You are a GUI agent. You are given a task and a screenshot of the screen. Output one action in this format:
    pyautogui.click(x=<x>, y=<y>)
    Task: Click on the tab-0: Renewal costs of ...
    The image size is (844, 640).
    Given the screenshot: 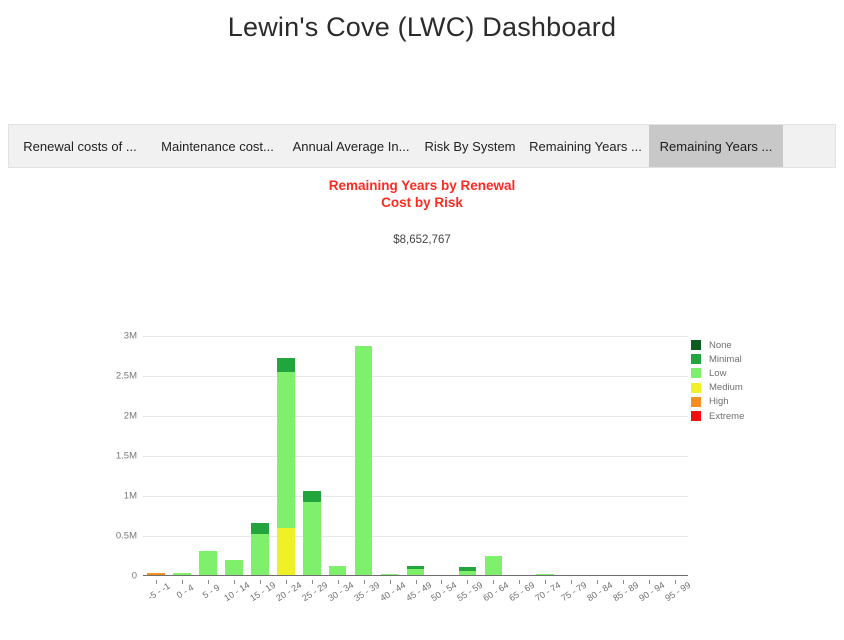 What is the action you would take?
    pyautogui.click(x=80, y=146)
    